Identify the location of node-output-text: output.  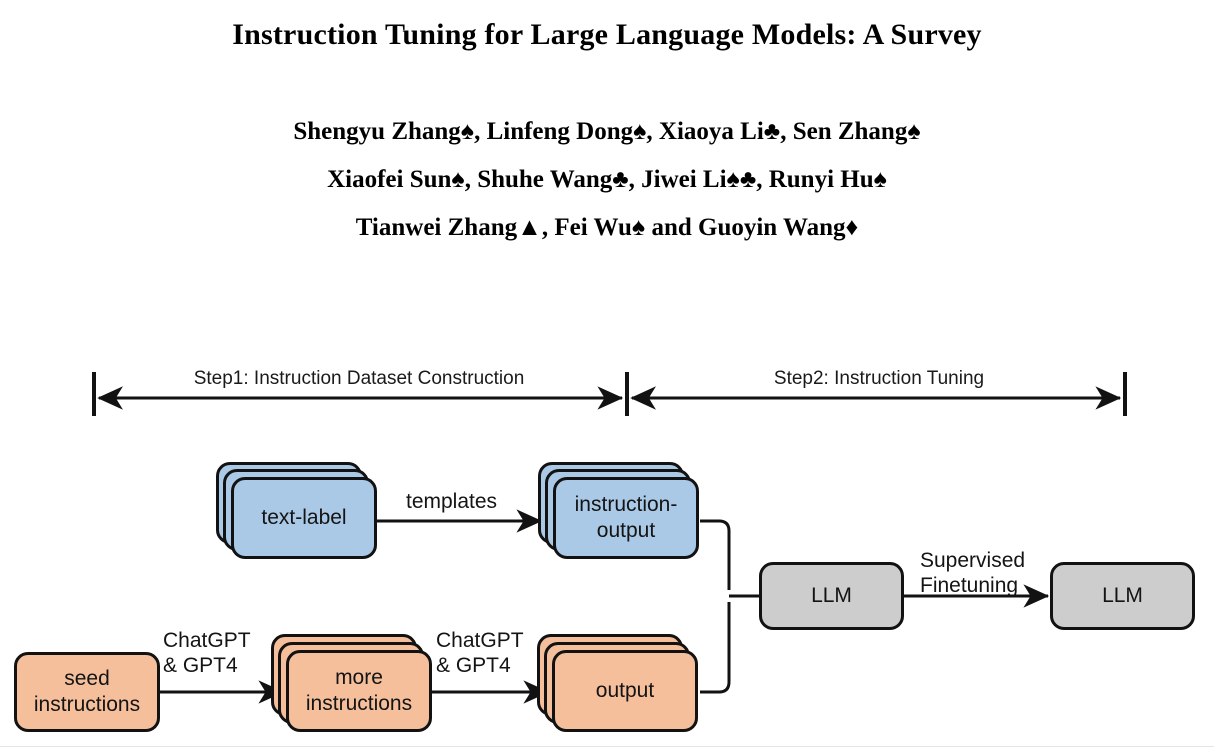
(625, 690).